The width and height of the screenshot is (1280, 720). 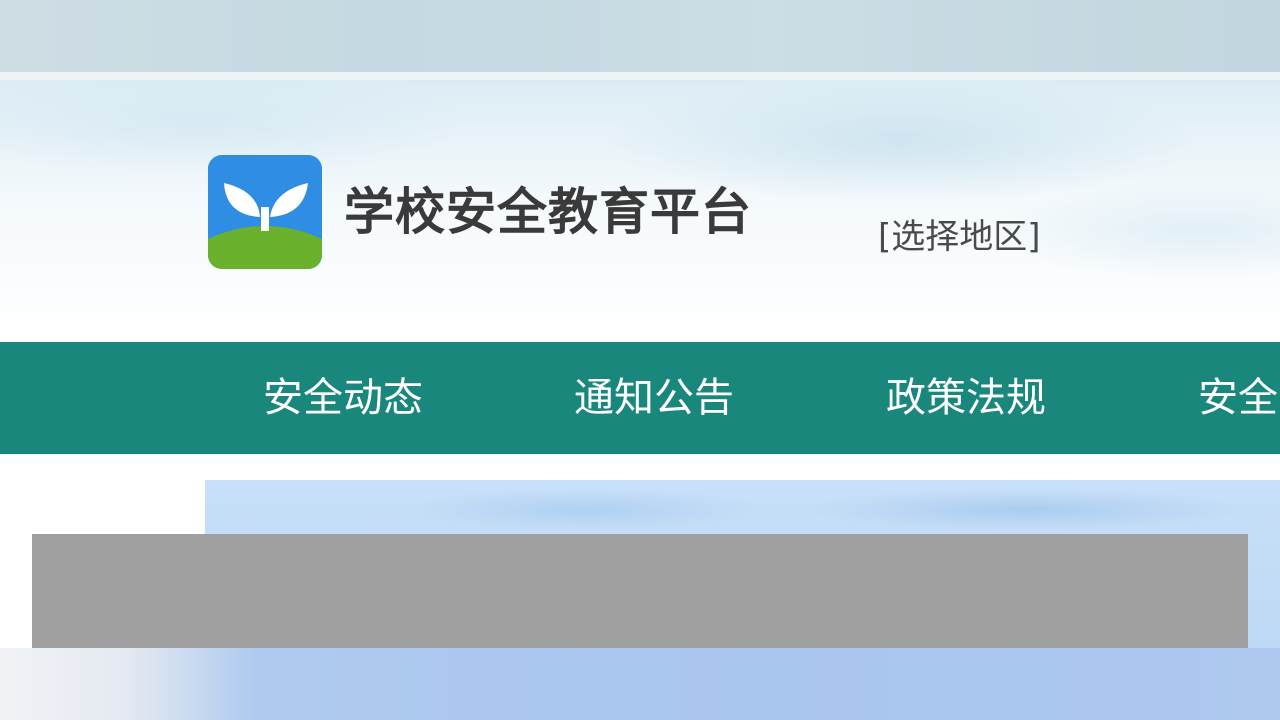 I want to click on site-title: 学校安全教育平台, so click(x=548, y=212).